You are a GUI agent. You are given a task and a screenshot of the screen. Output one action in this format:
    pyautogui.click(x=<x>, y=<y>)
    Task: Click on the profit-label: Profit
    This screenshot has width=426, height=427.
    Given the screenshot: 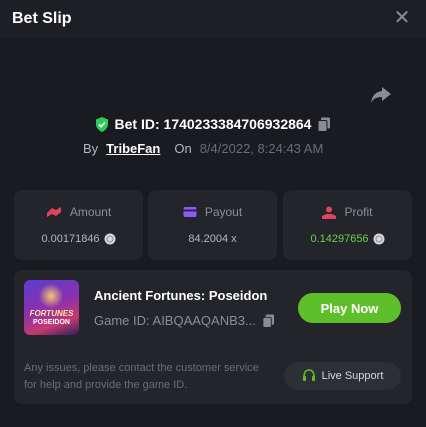 What is the action you would take?
    pyautogui.click(x=358, y=212)
    